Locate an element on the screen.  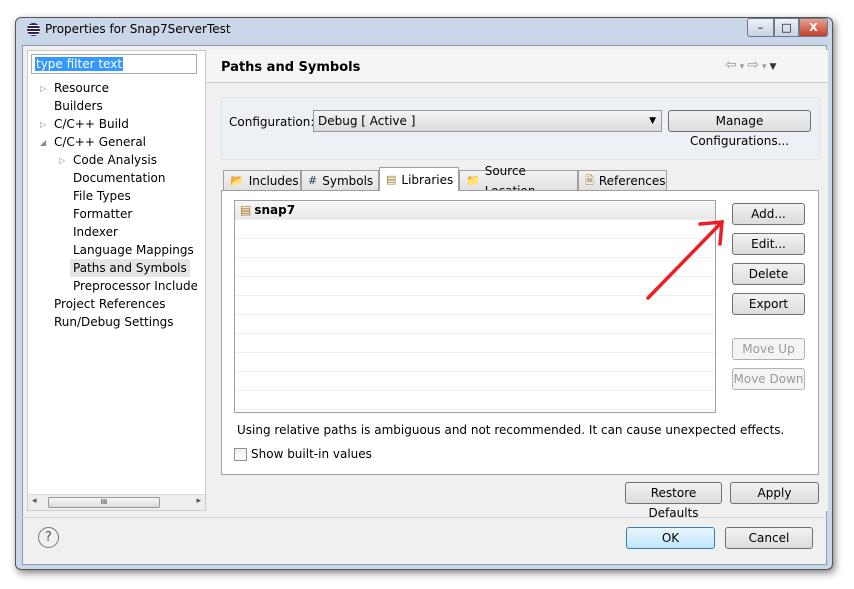
nav-controls: ⇦▾⇨▾▼ is located at coordinates (752, 65).